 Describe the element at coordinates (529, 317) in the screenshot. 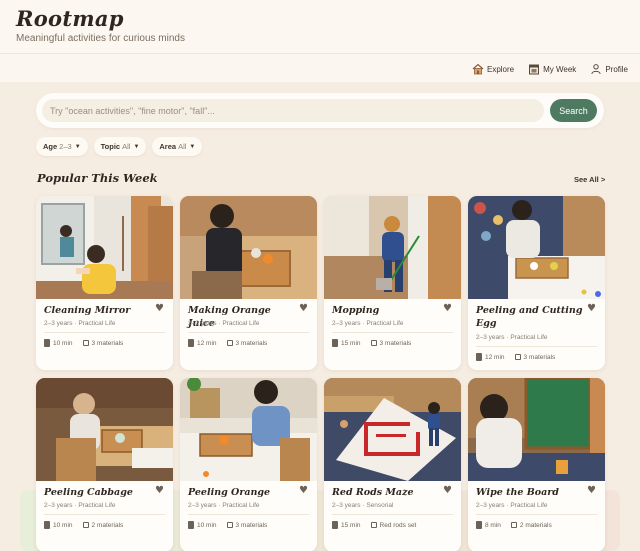

I see `activity-title: Peeling and Cutting Egg` at that location.